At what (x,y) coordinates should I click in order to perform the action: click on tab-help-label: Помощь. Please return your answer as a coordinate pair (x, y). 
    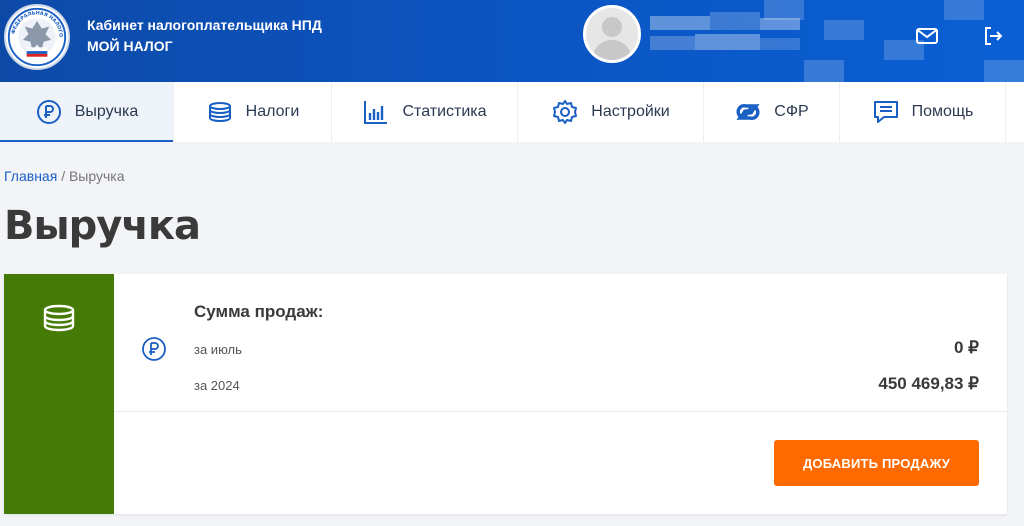
    Looking at the image, I should click on (942, 111).